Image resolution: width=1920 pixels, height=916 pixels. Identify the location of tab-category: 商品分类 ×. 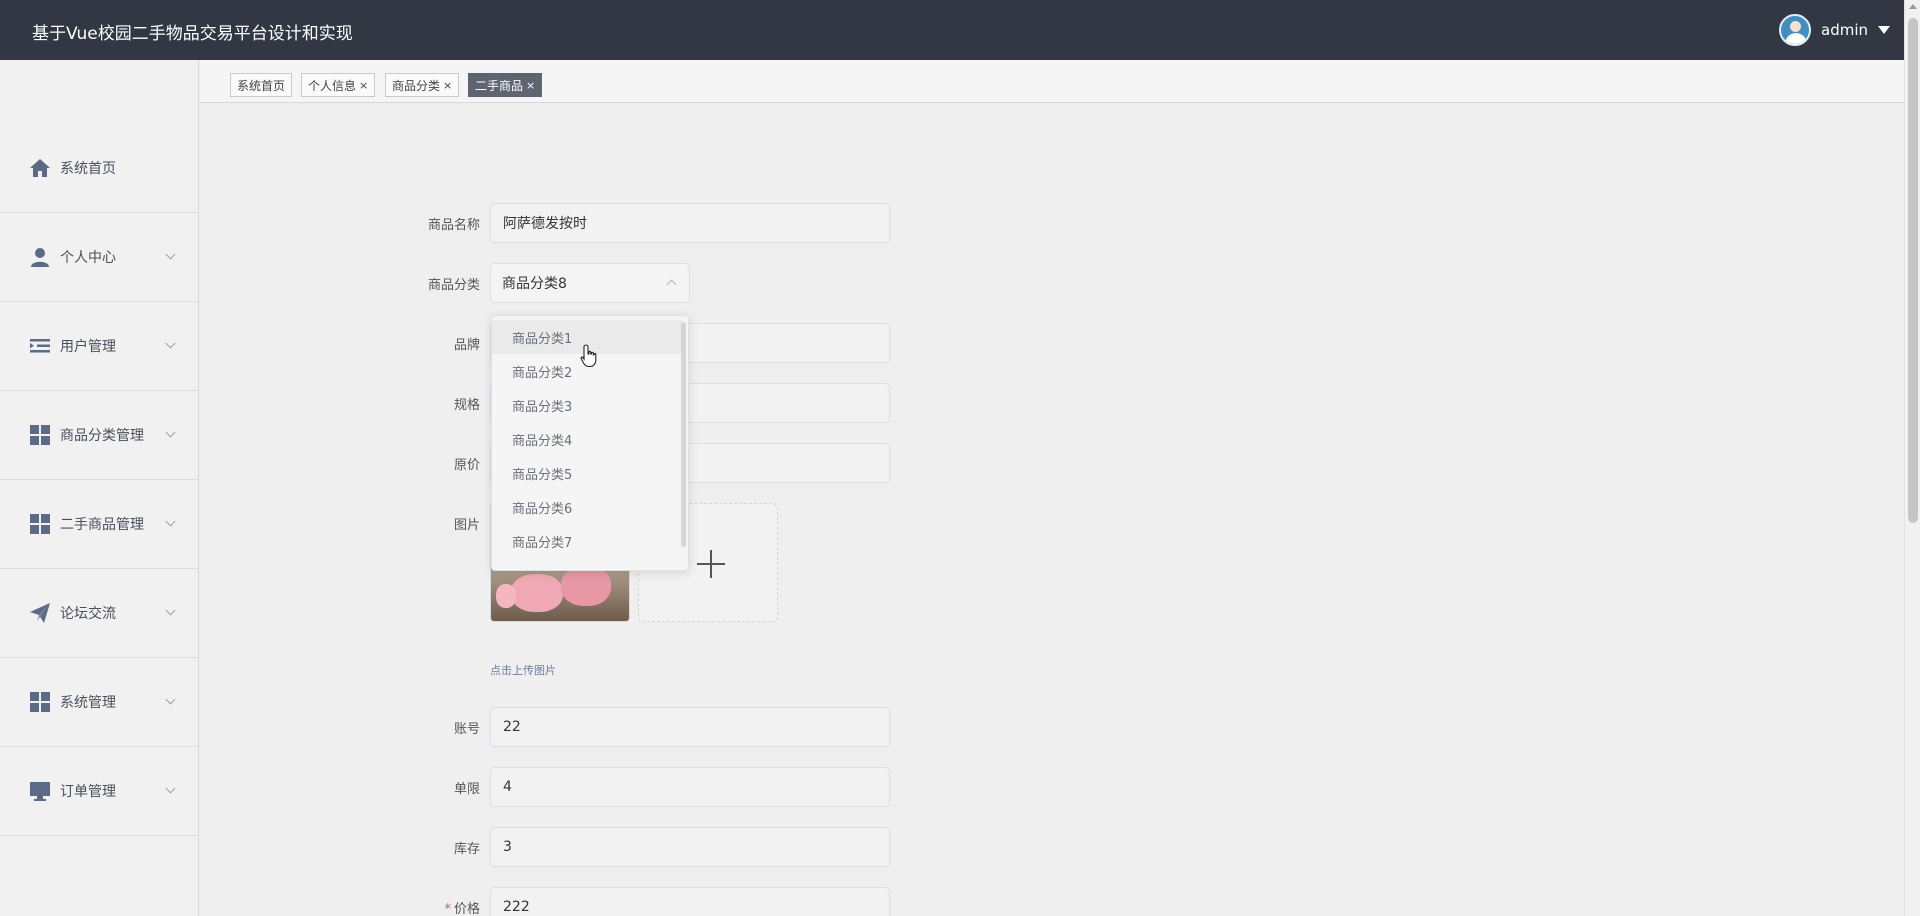
(422, 85).